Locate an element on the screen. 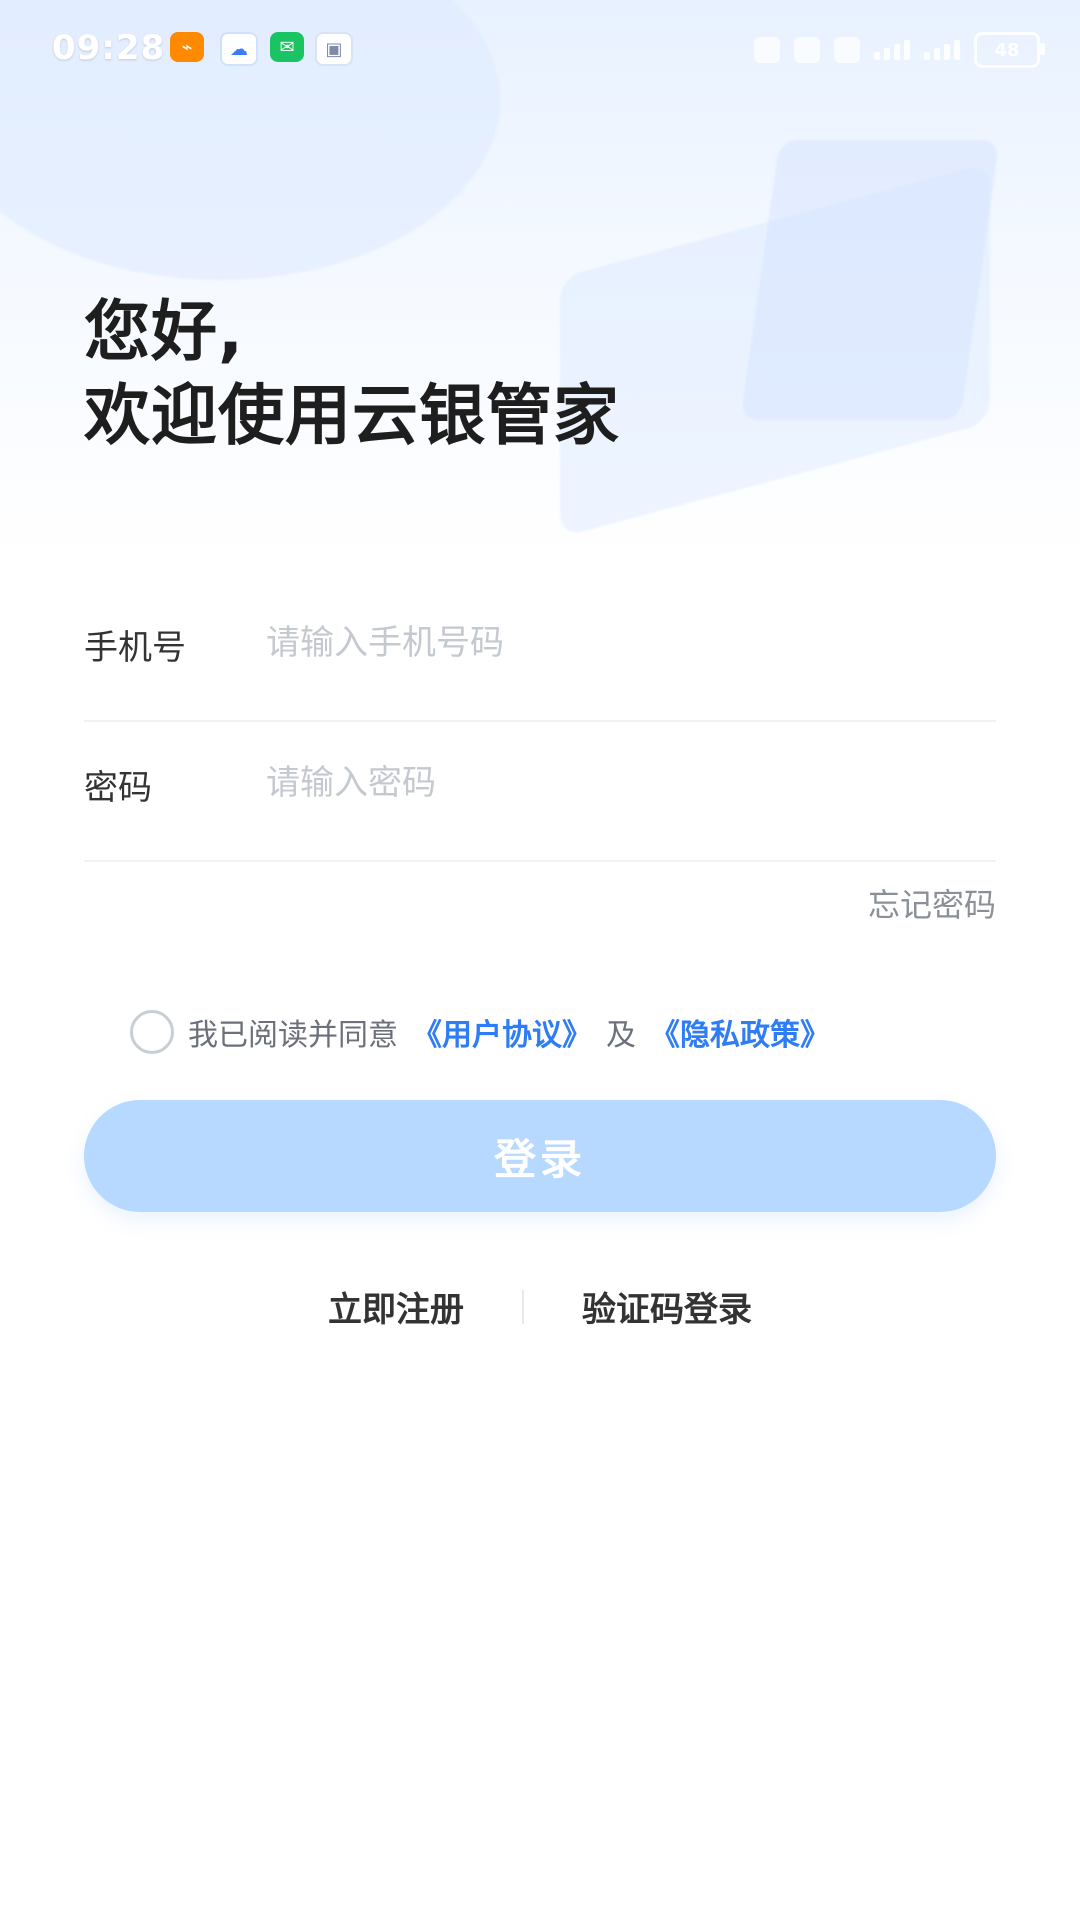 This screenshot has height=1920, width=1080. greeting-line-2: 欢迎使用云银管家 is located at coordinates (352, 415).